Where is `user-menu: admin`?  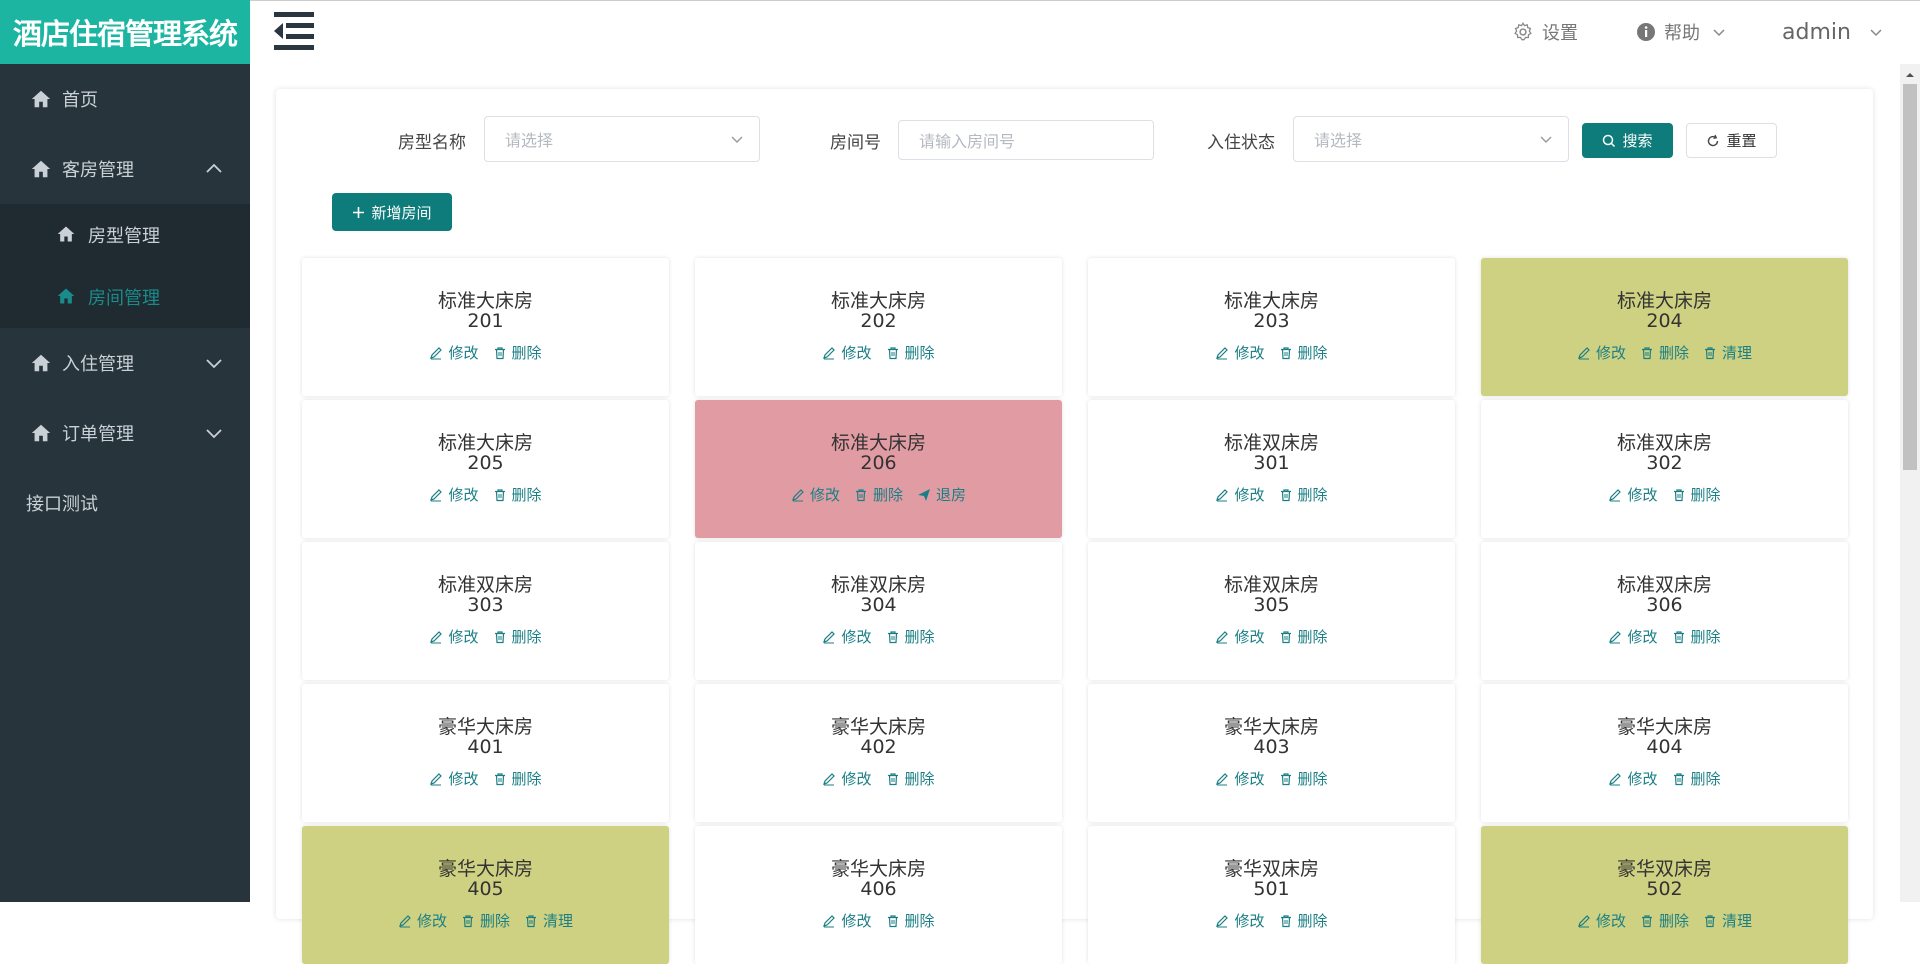 user-menu: admin is located at coordinates (1832, 32).